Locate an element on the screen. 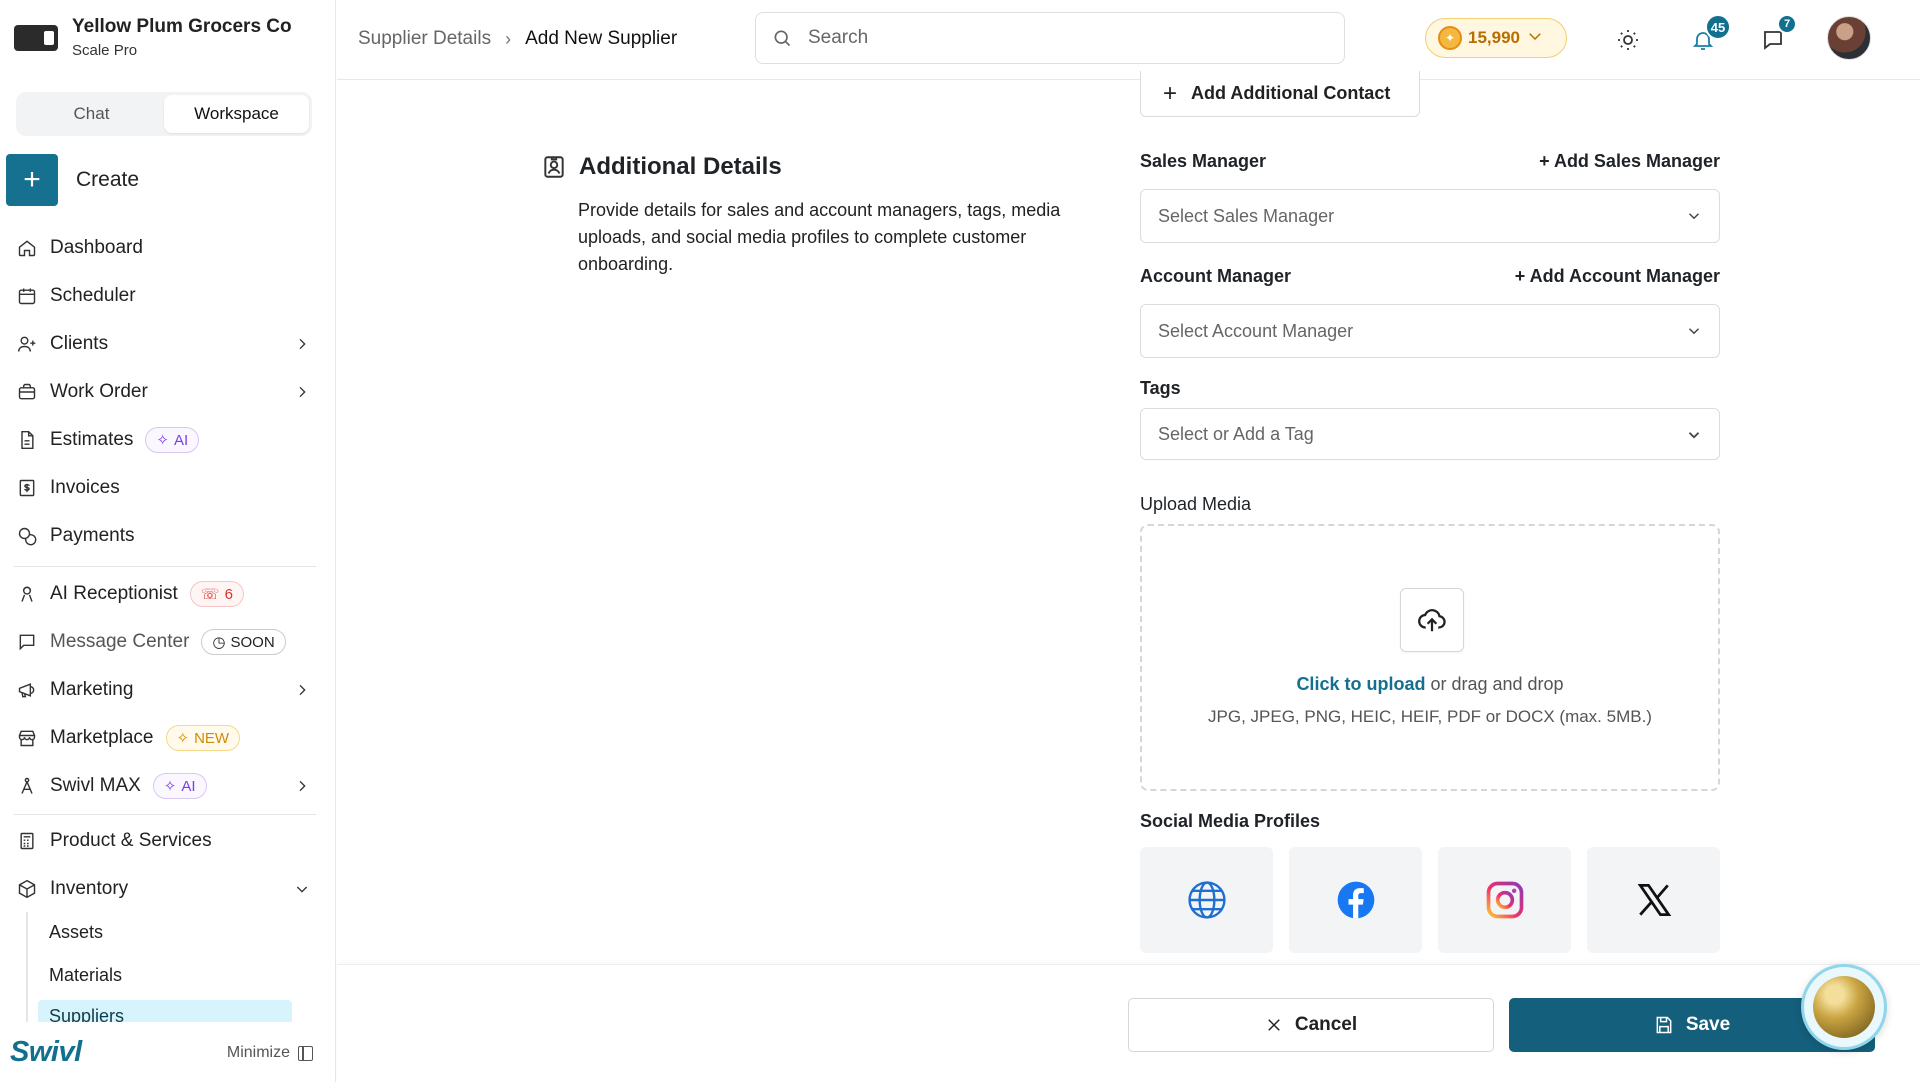 The image size is (1920, 1082). sidebar-item-label: Dashboard is located at coordinates (96, 247).